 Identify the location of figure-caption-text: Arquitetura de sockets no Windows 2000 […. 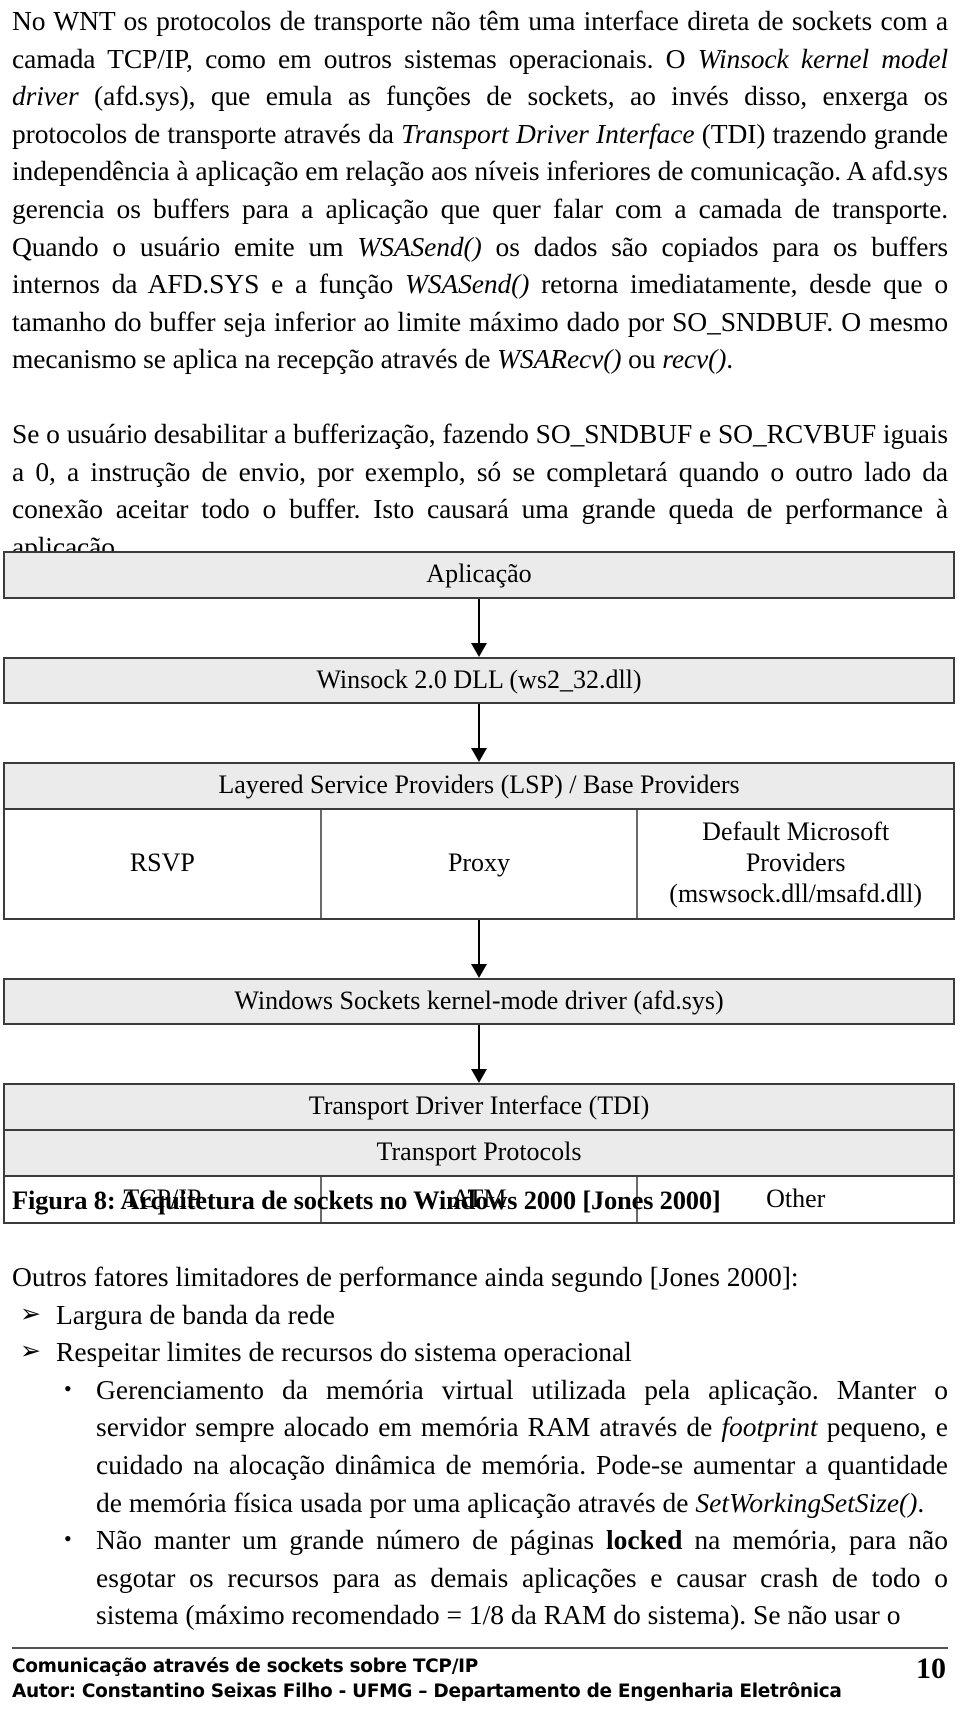
(420, 1200).